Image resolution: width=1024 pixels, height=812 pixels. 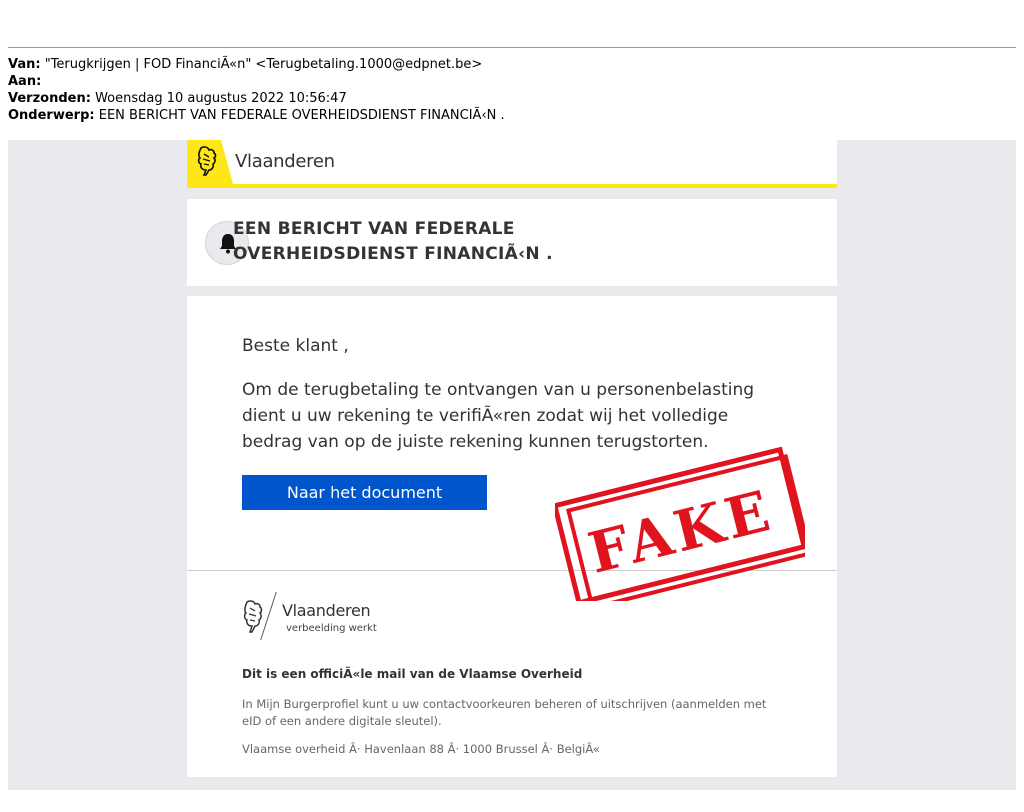 I want to click on greeting: Beste klant ,, so click(x=295, y=346).